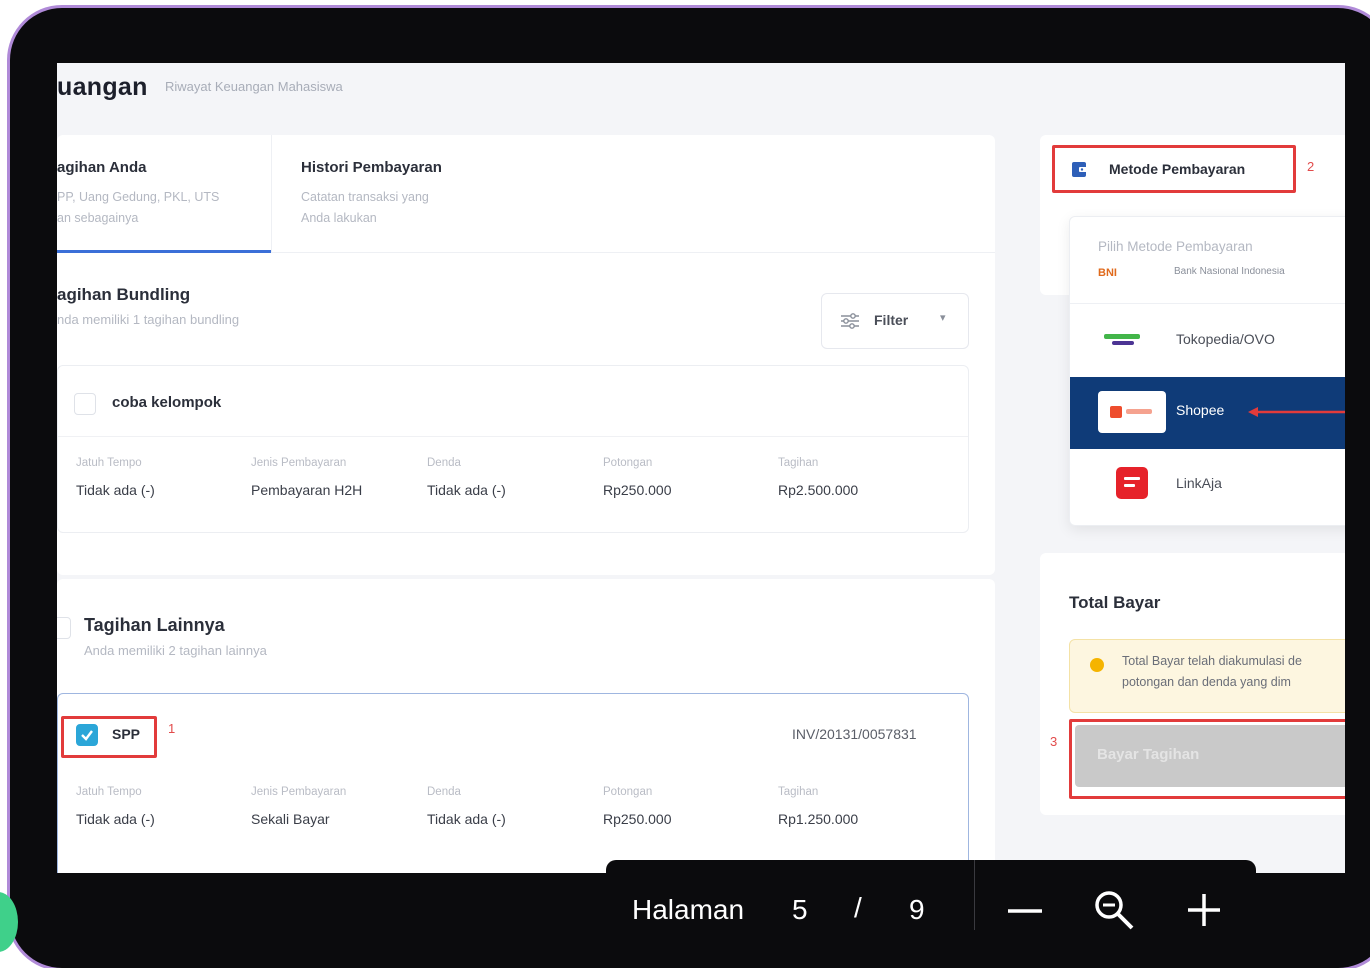 The width and height of the screenshot is (1370, 968). I want to click on tab-title: agihan Anda, so click(102, 167).